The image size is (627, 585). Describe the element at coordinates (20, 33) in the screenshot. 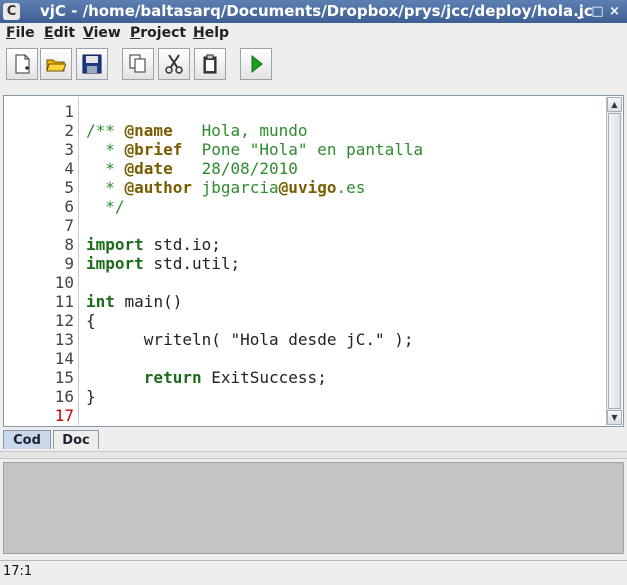

I see `menu-file: File` at that location.